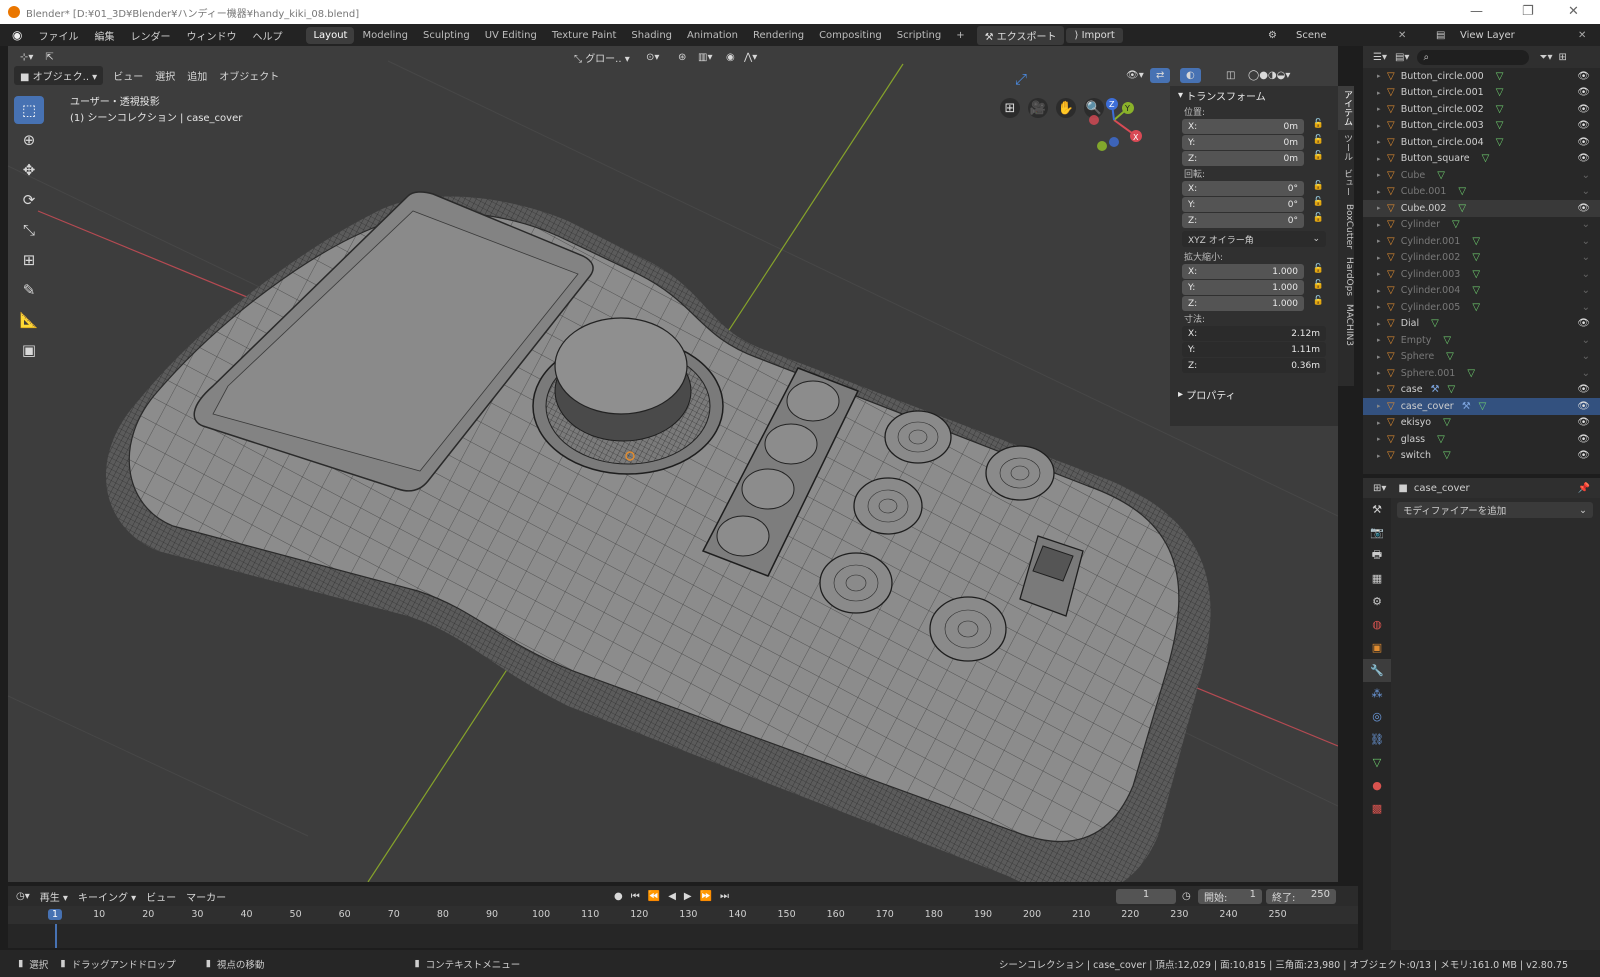 This screenshot has height=977, width=1600. Describe the element at coordinates (1254, 349) in the screenshot. I see `dimensions-y-field: Y: 1.11m` at that location.